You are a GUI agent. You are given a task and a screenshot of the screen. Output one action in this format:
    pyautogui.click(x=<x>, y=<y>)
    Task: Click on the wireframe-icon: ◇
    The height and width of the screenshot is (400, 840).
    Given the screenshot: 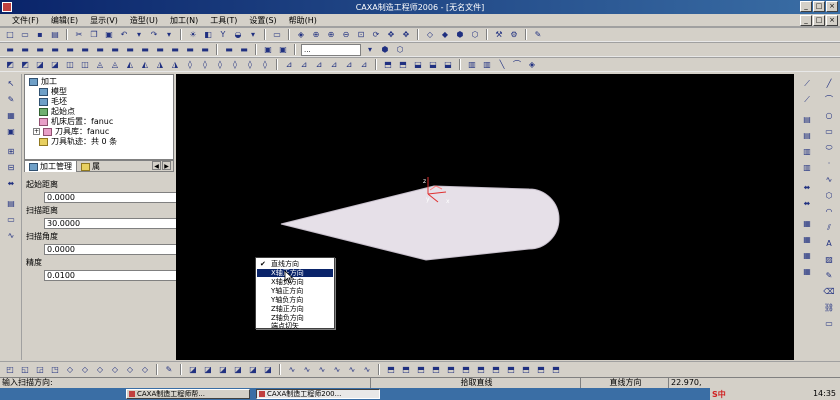 What is the action you would take?
    pyautogui.click(x=430, y=34)
    